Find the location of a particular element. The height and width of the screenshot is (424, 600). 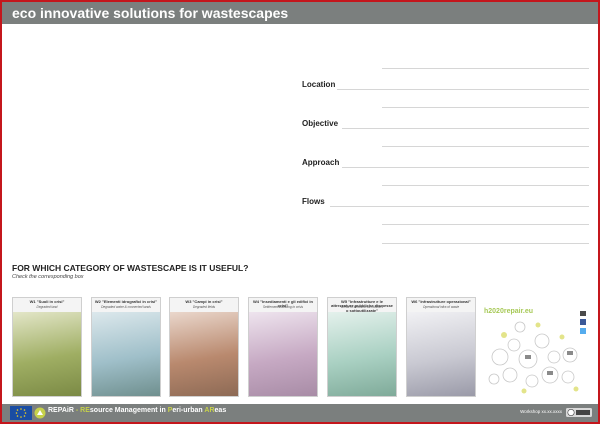

card-subtitle: Operational infra of waste is located at coordinates (441, 307).